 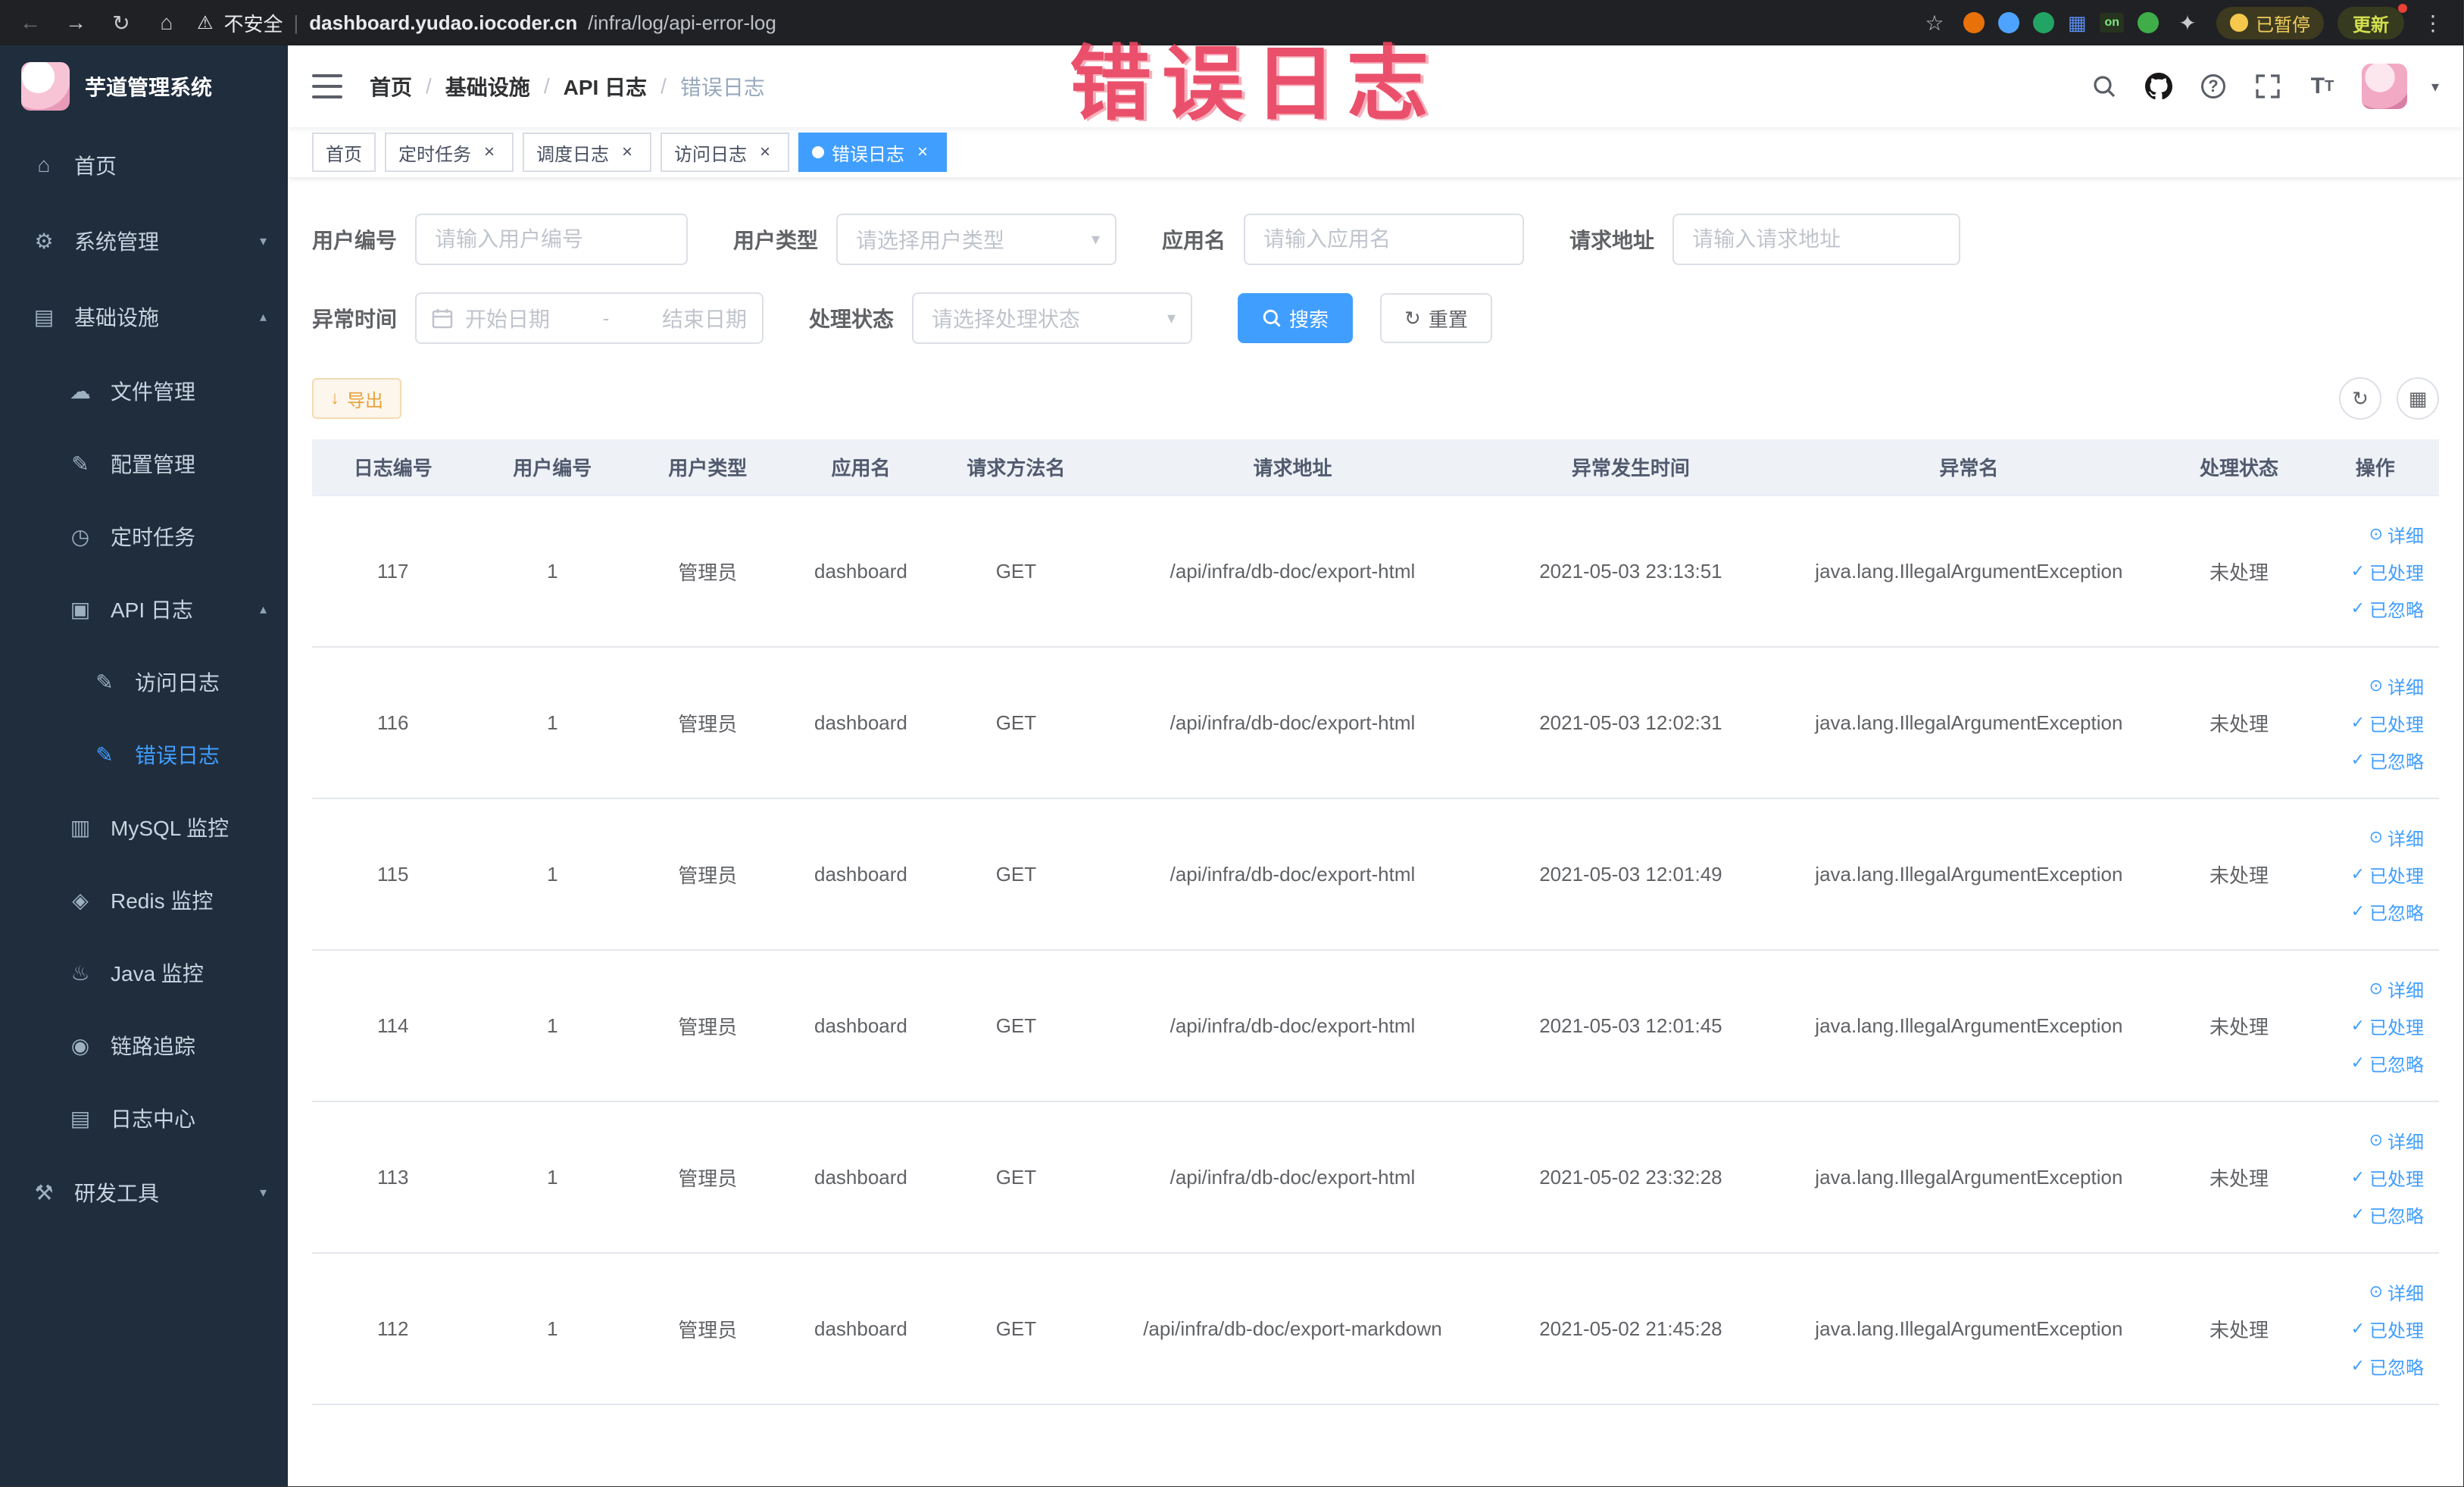 What do you see at coordinates (144, 536) in the screenshot?
I see `sidebar-item-scheduled-tasks: ◷ 定时任务` at bounding box center [144, 536].